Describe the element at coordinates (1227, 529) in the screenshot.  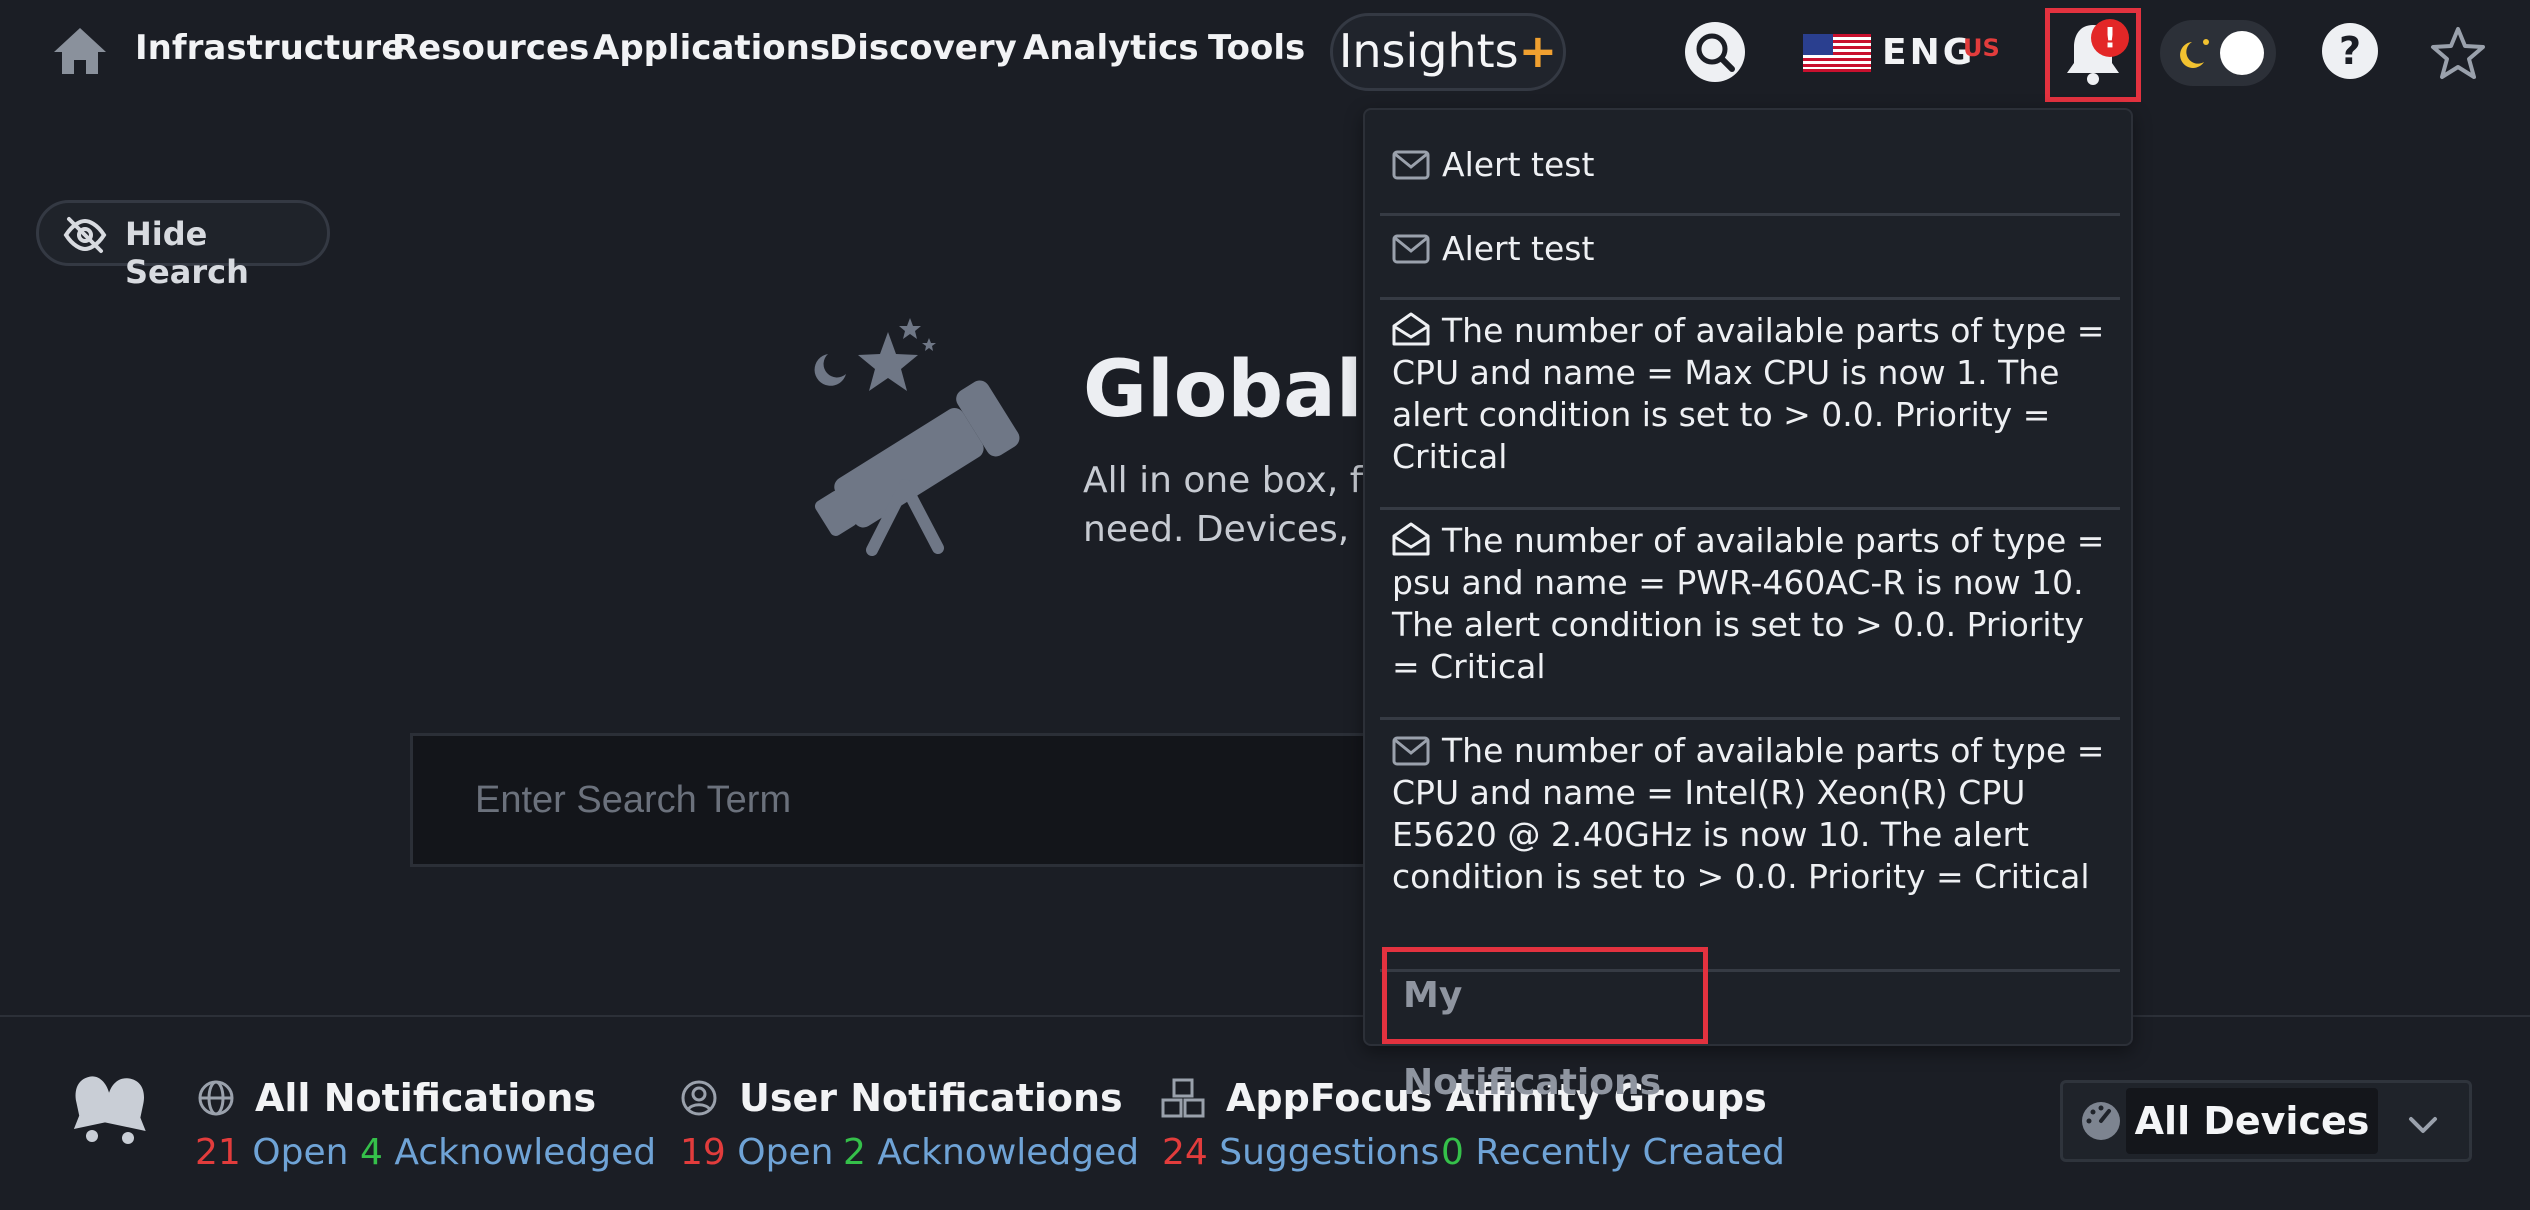
I see `hero-subtitle-line2: need. Devices, I` at that location.